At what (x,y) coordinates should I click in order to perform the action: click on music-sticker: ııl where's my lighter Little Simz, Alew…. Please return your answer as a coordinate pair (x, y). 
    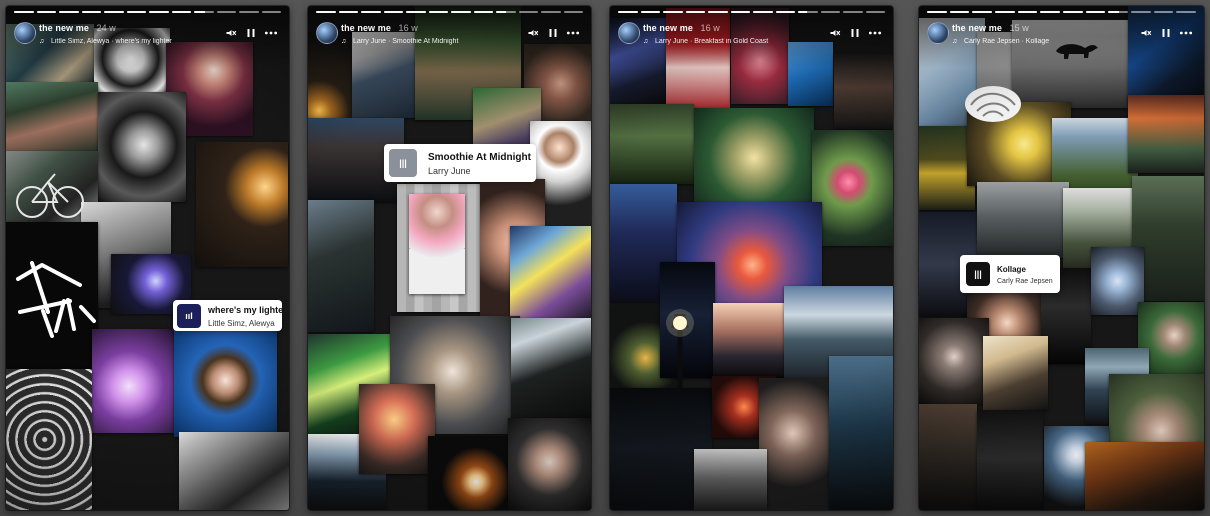
    Looking at the image, I should click on (227, 315).